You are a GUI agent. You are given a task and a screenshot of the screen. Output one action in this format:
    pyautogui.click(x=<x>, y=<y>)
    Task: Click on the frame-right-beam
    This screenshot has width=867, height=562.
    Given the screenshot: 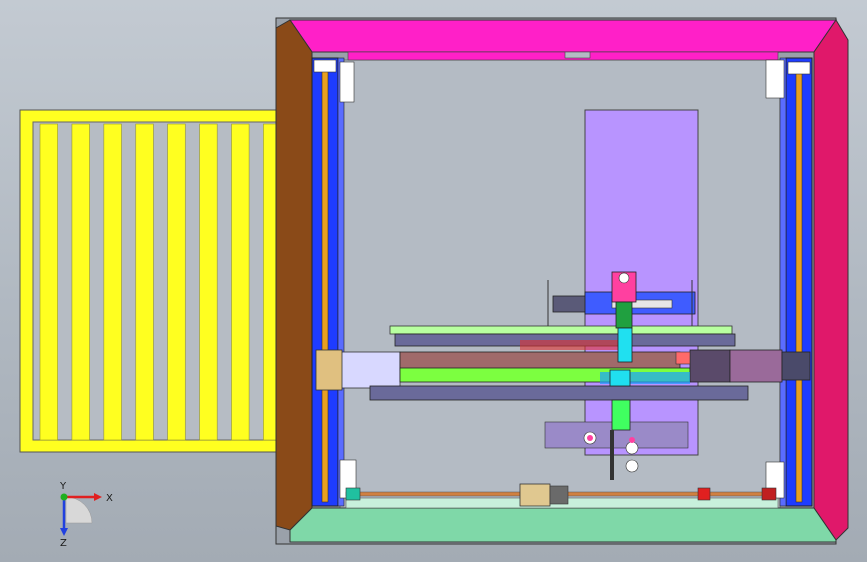 What is the action you would take?
    pyautogui.click(x=831, y=280)
    